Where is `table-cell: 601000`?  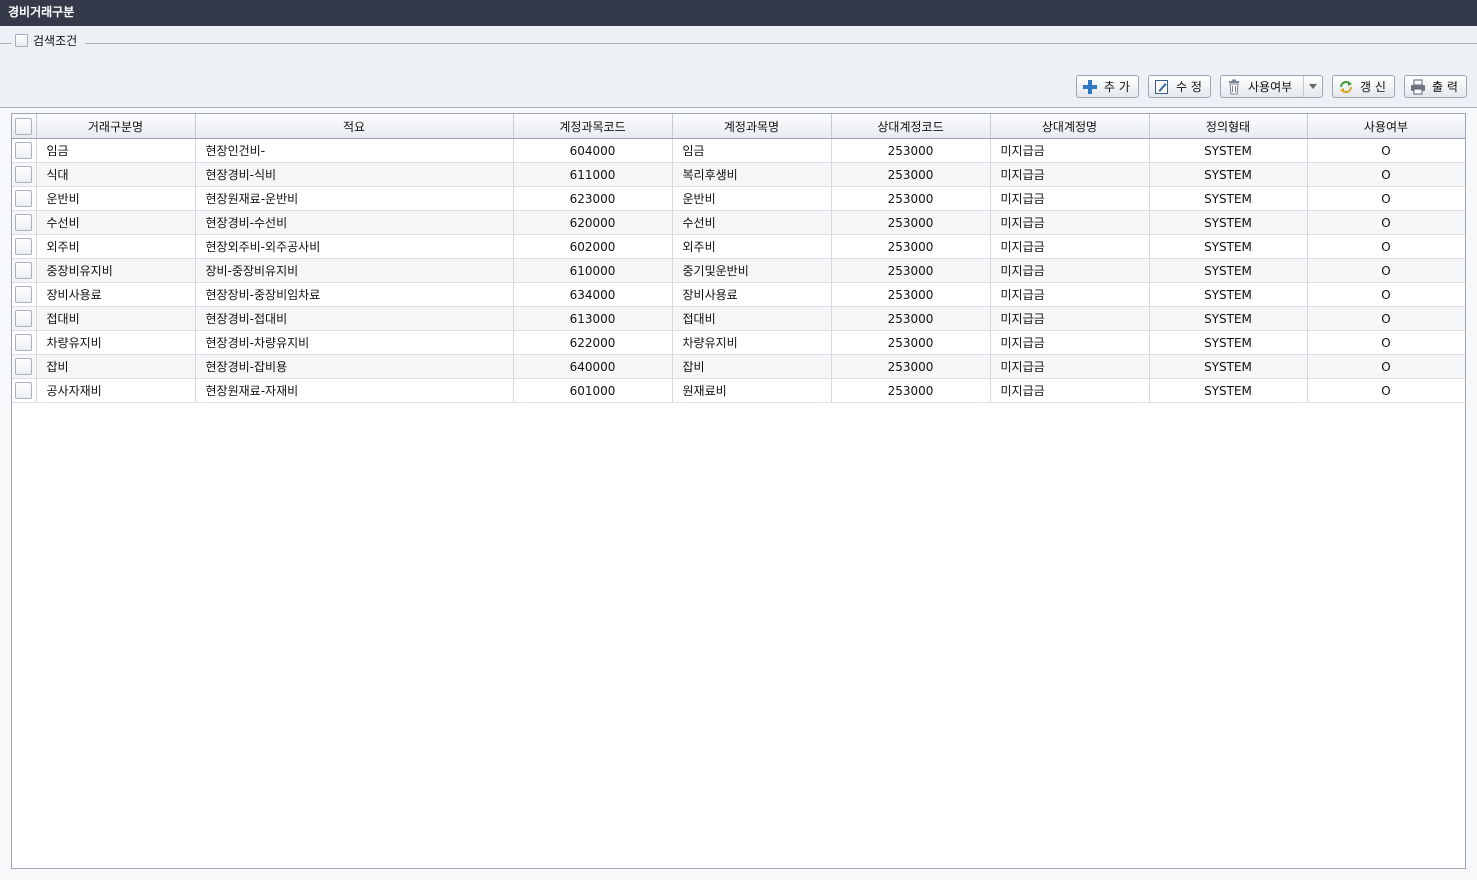 table-cell: 601000 is located at coordinates (593, 390).